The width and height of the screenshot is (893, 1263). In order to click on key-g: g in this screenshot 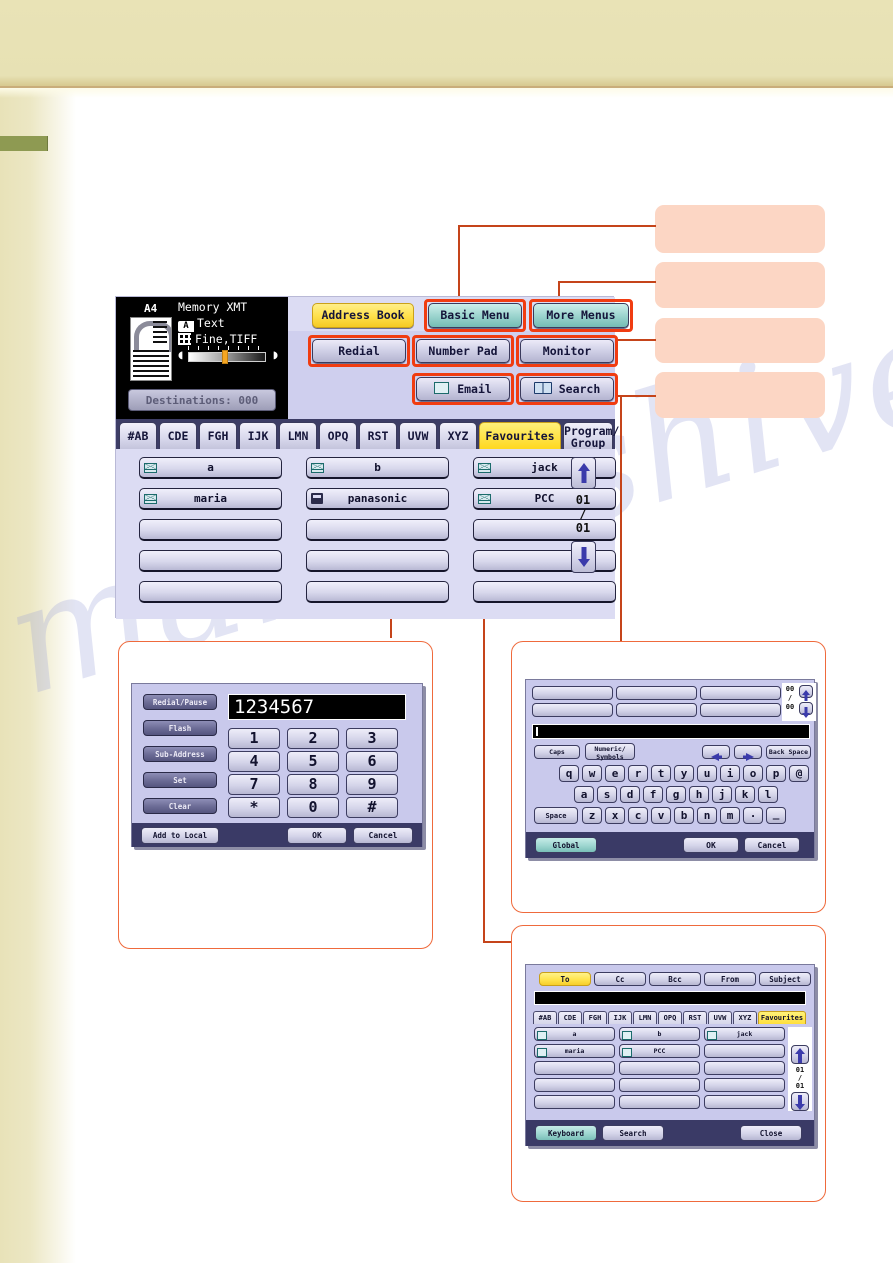, I will do `click(676, 794)`.